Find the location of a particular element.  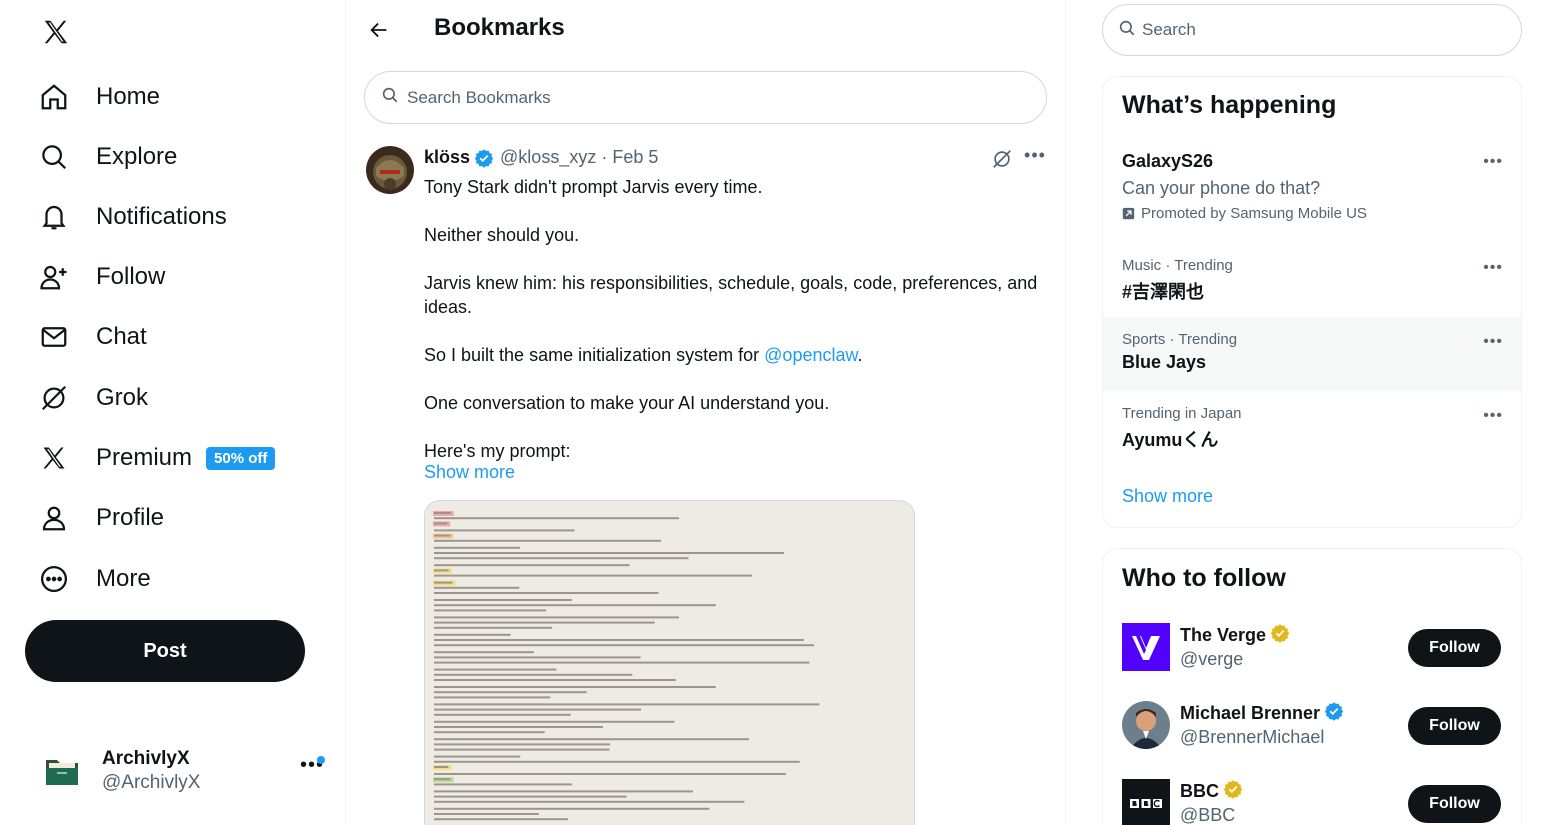

bookmark-search-box is located at coordinates (705, 97).